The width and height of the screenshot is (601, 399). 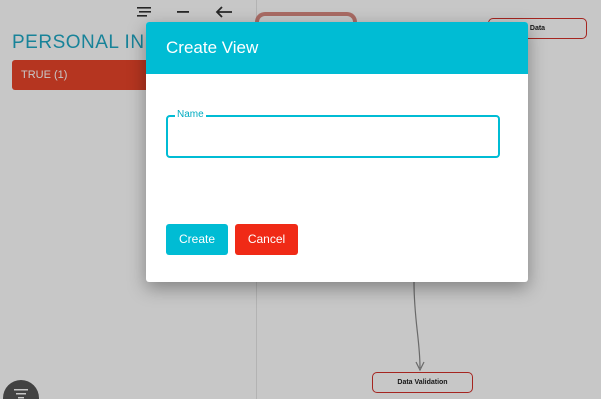 What do you see at coordinates (197, 239) in the screenshot?
I see `create-button: Create` at bounding box center [197, 239].